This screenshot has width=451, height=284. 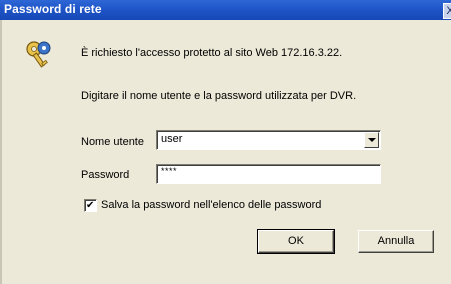 I want to click on title-bar: Password di rete X, so click(x=225, y=10).